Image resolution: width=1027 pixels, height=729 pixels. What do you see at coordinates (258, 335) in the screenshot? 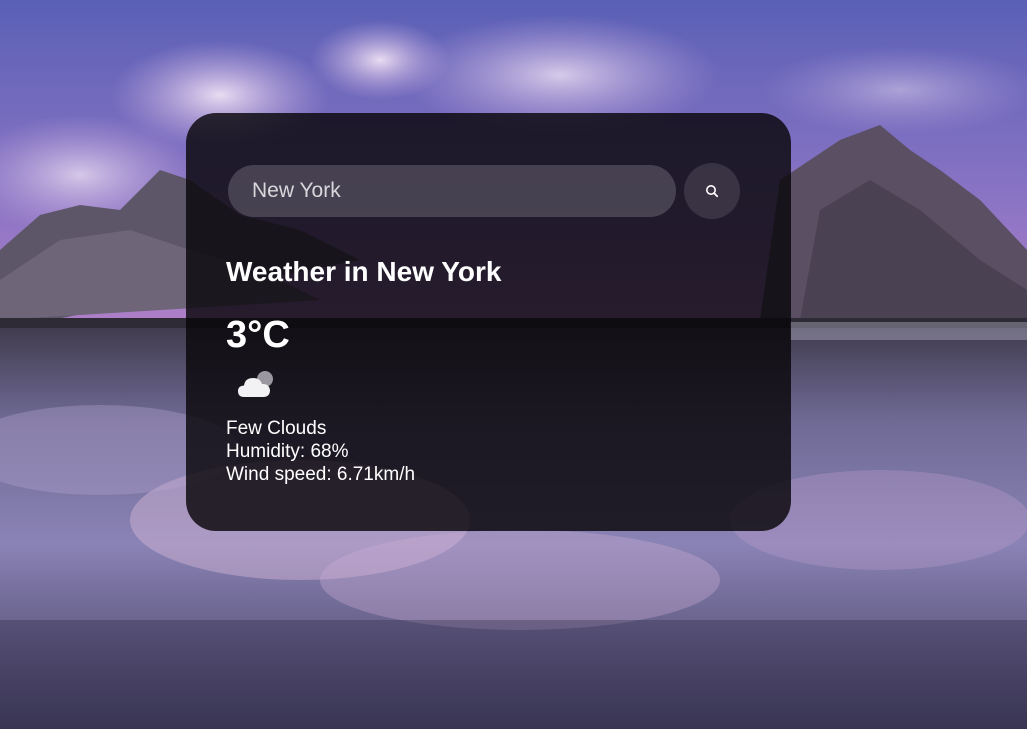
I see `temperature: 3°C` at bounding box center [258, 335].